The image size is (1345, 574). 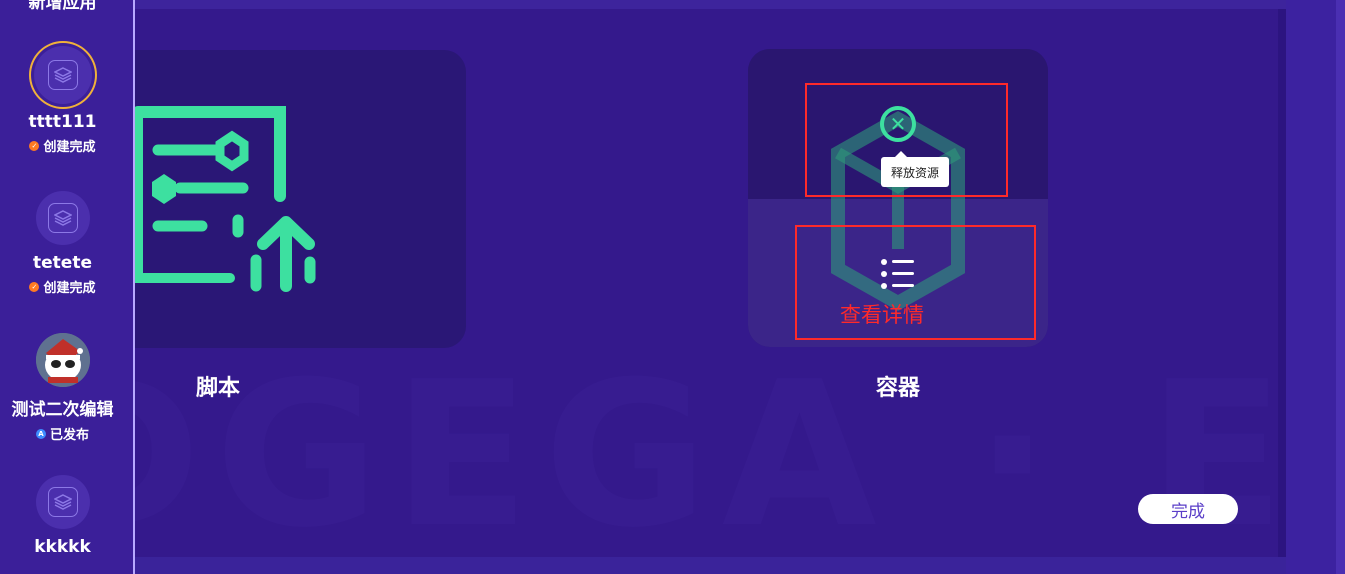 What do you see at coordinates (882, 315) in the screenshot?
I see `annotation-view-details: 查看详情` at bounding box center [882, 315].